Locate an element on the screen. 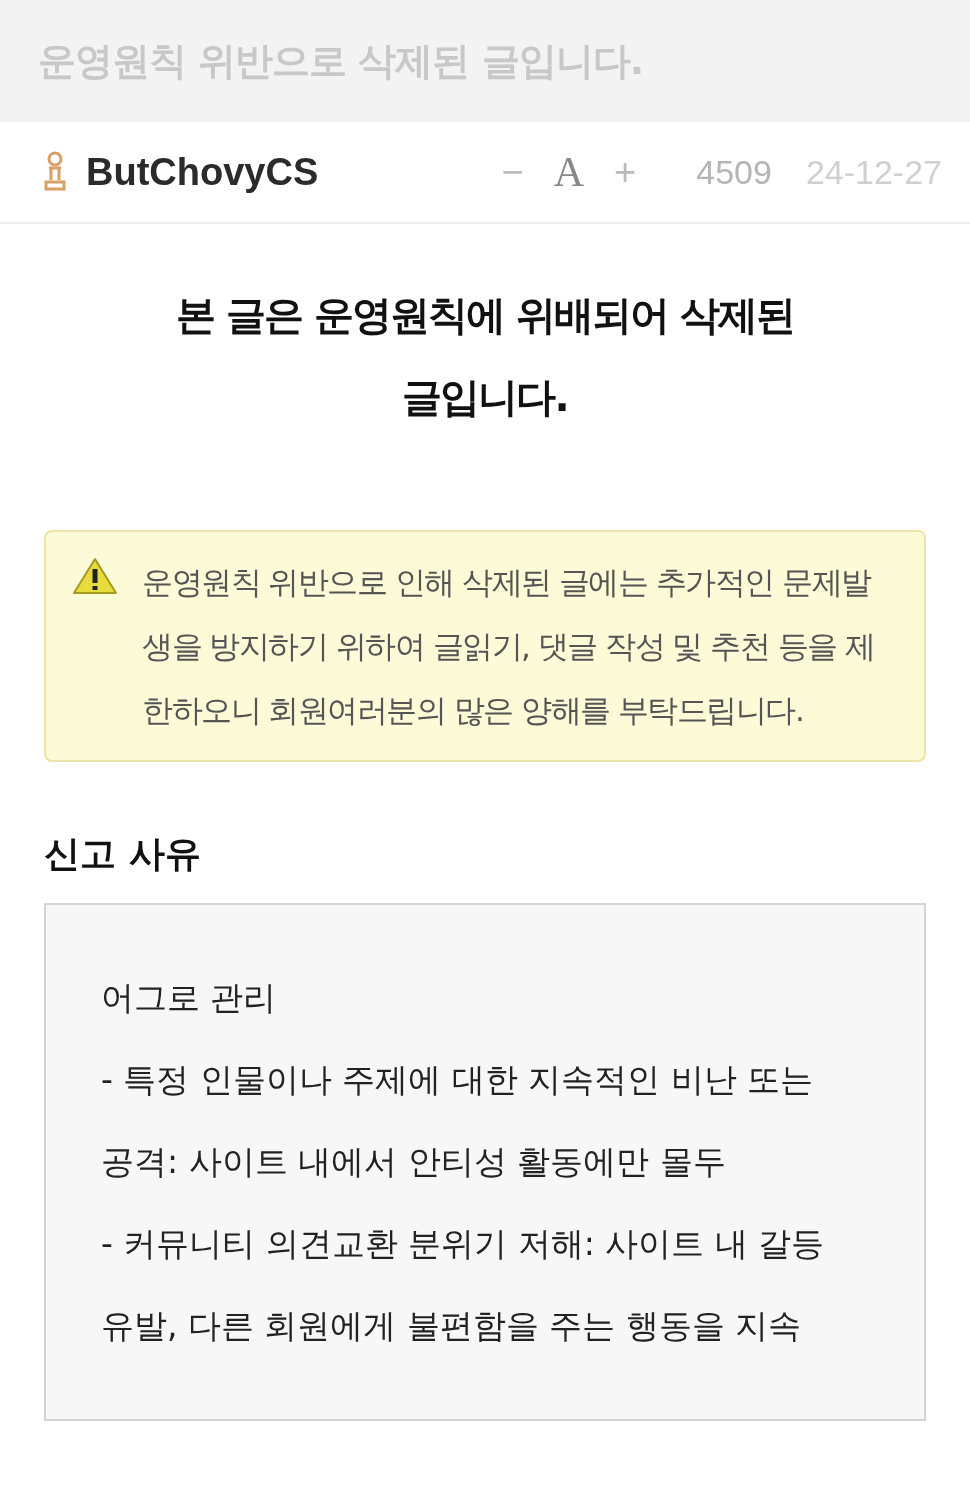  view-count: 4509 is located at coordinates (734, 172).